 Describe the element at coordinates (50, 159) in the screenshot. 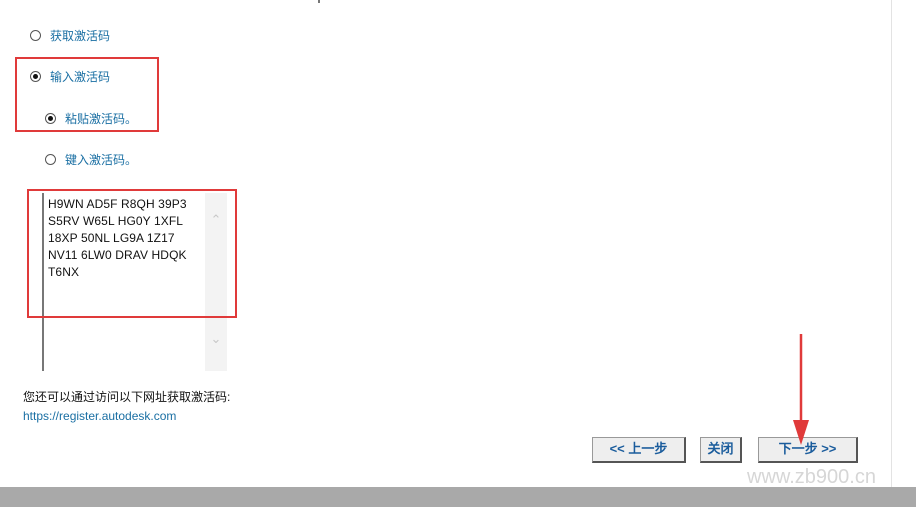

I see `type-code-radio` at that location.